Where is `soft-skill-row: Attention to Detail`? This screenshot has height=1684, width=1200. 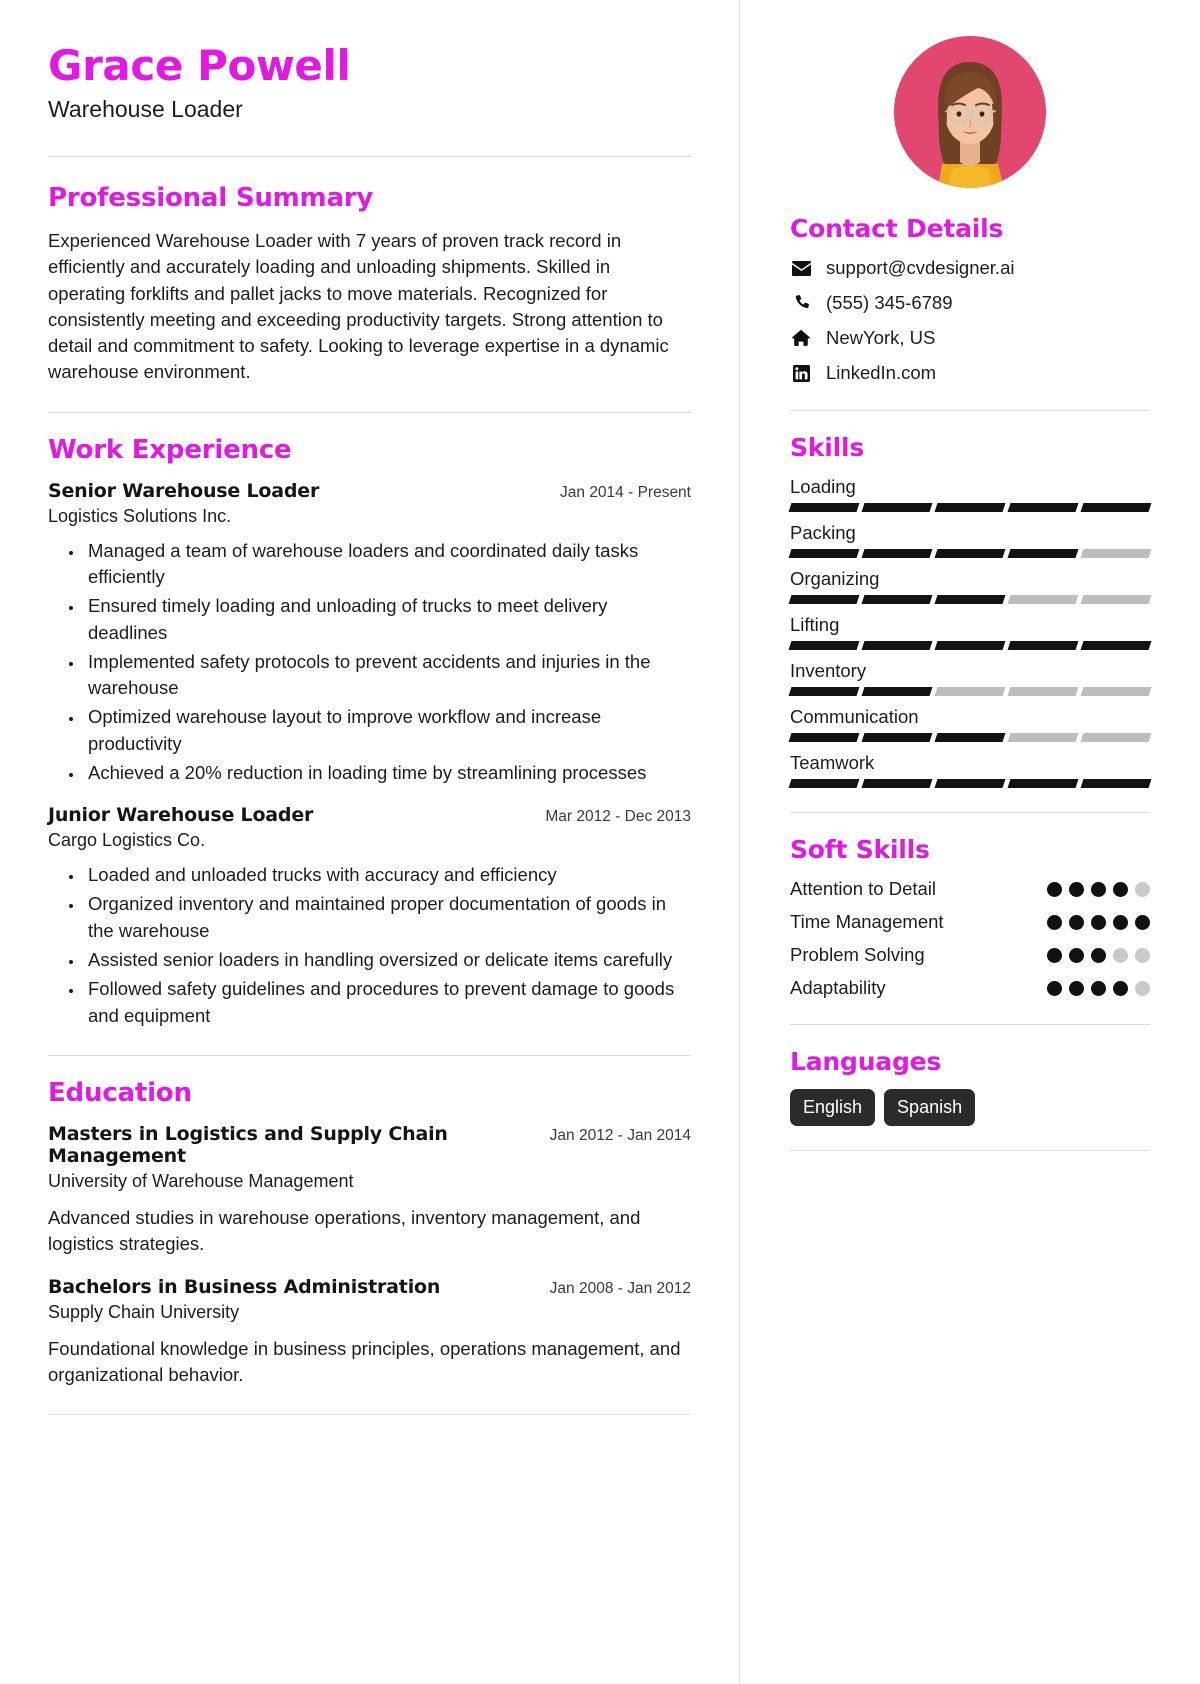
soft-skill-row: Attention to Detail is located at coordinates (970, 889).